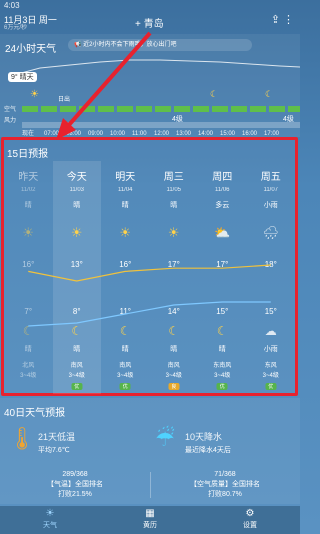 The height and width of the screenshot is (534, 320). Describe the element at coordinates (270, 177) in the screenshot. I see `weekday-label: 周五` at that location.